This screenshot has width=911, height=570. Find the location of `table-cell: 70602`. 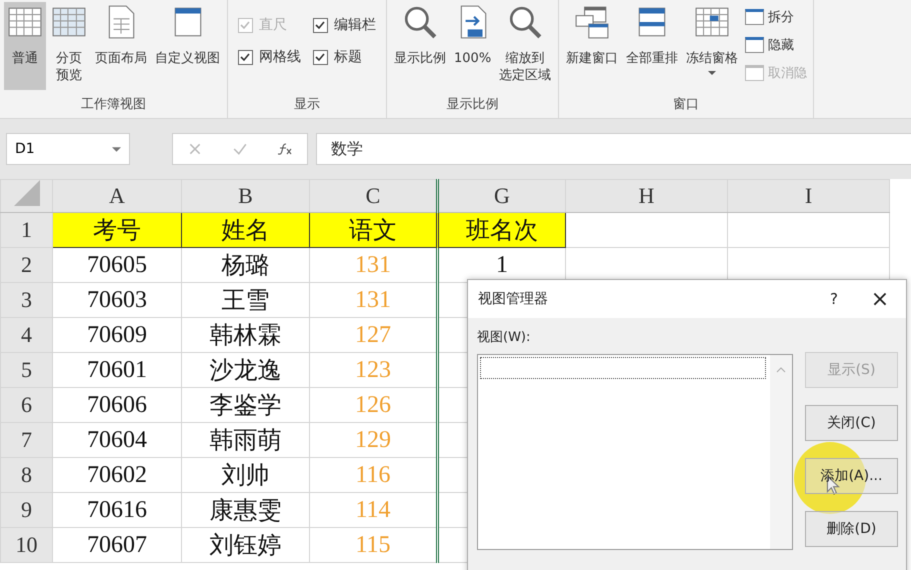

table-cell: 70602 is located at coordinates (117, 475).